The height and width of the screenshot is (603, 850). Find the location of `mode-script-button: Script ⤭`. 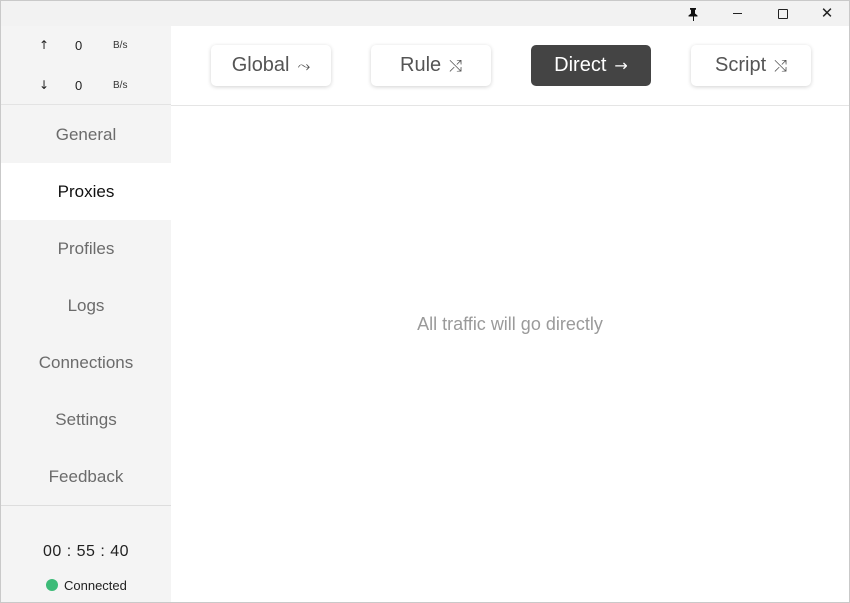

mode-script-button: Script ⤭ is located at coordinates (751, 65).